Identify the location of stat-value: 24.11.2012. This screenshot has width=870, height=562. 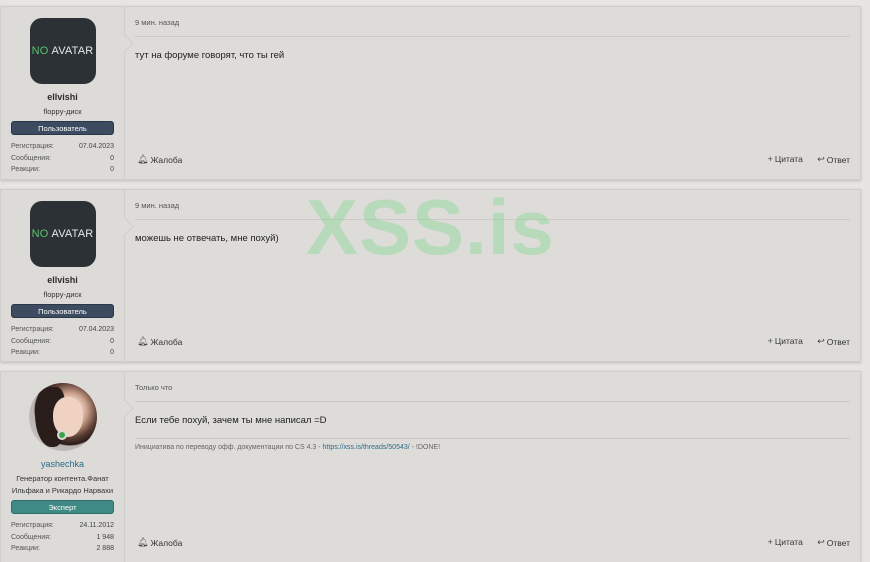
(96, 525).